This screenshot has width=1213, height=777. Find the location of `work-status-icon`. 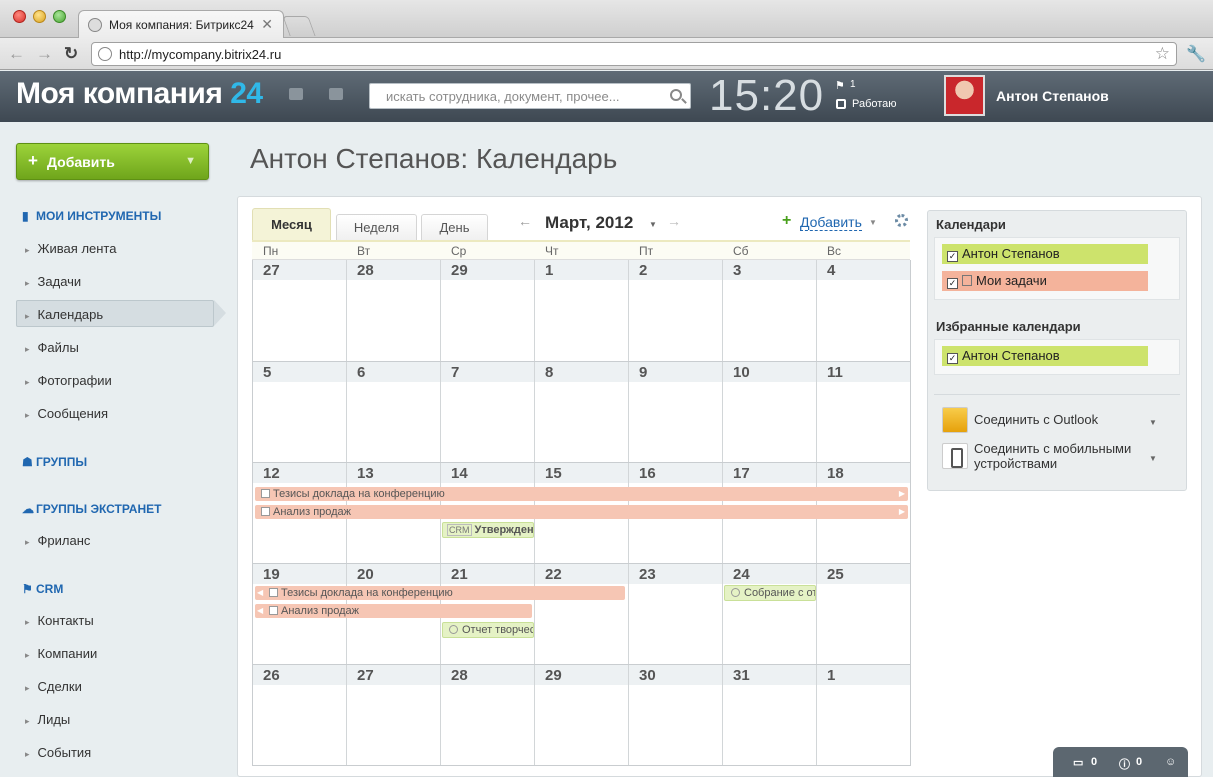

work-status-icon is located at coordinates (841, 104).